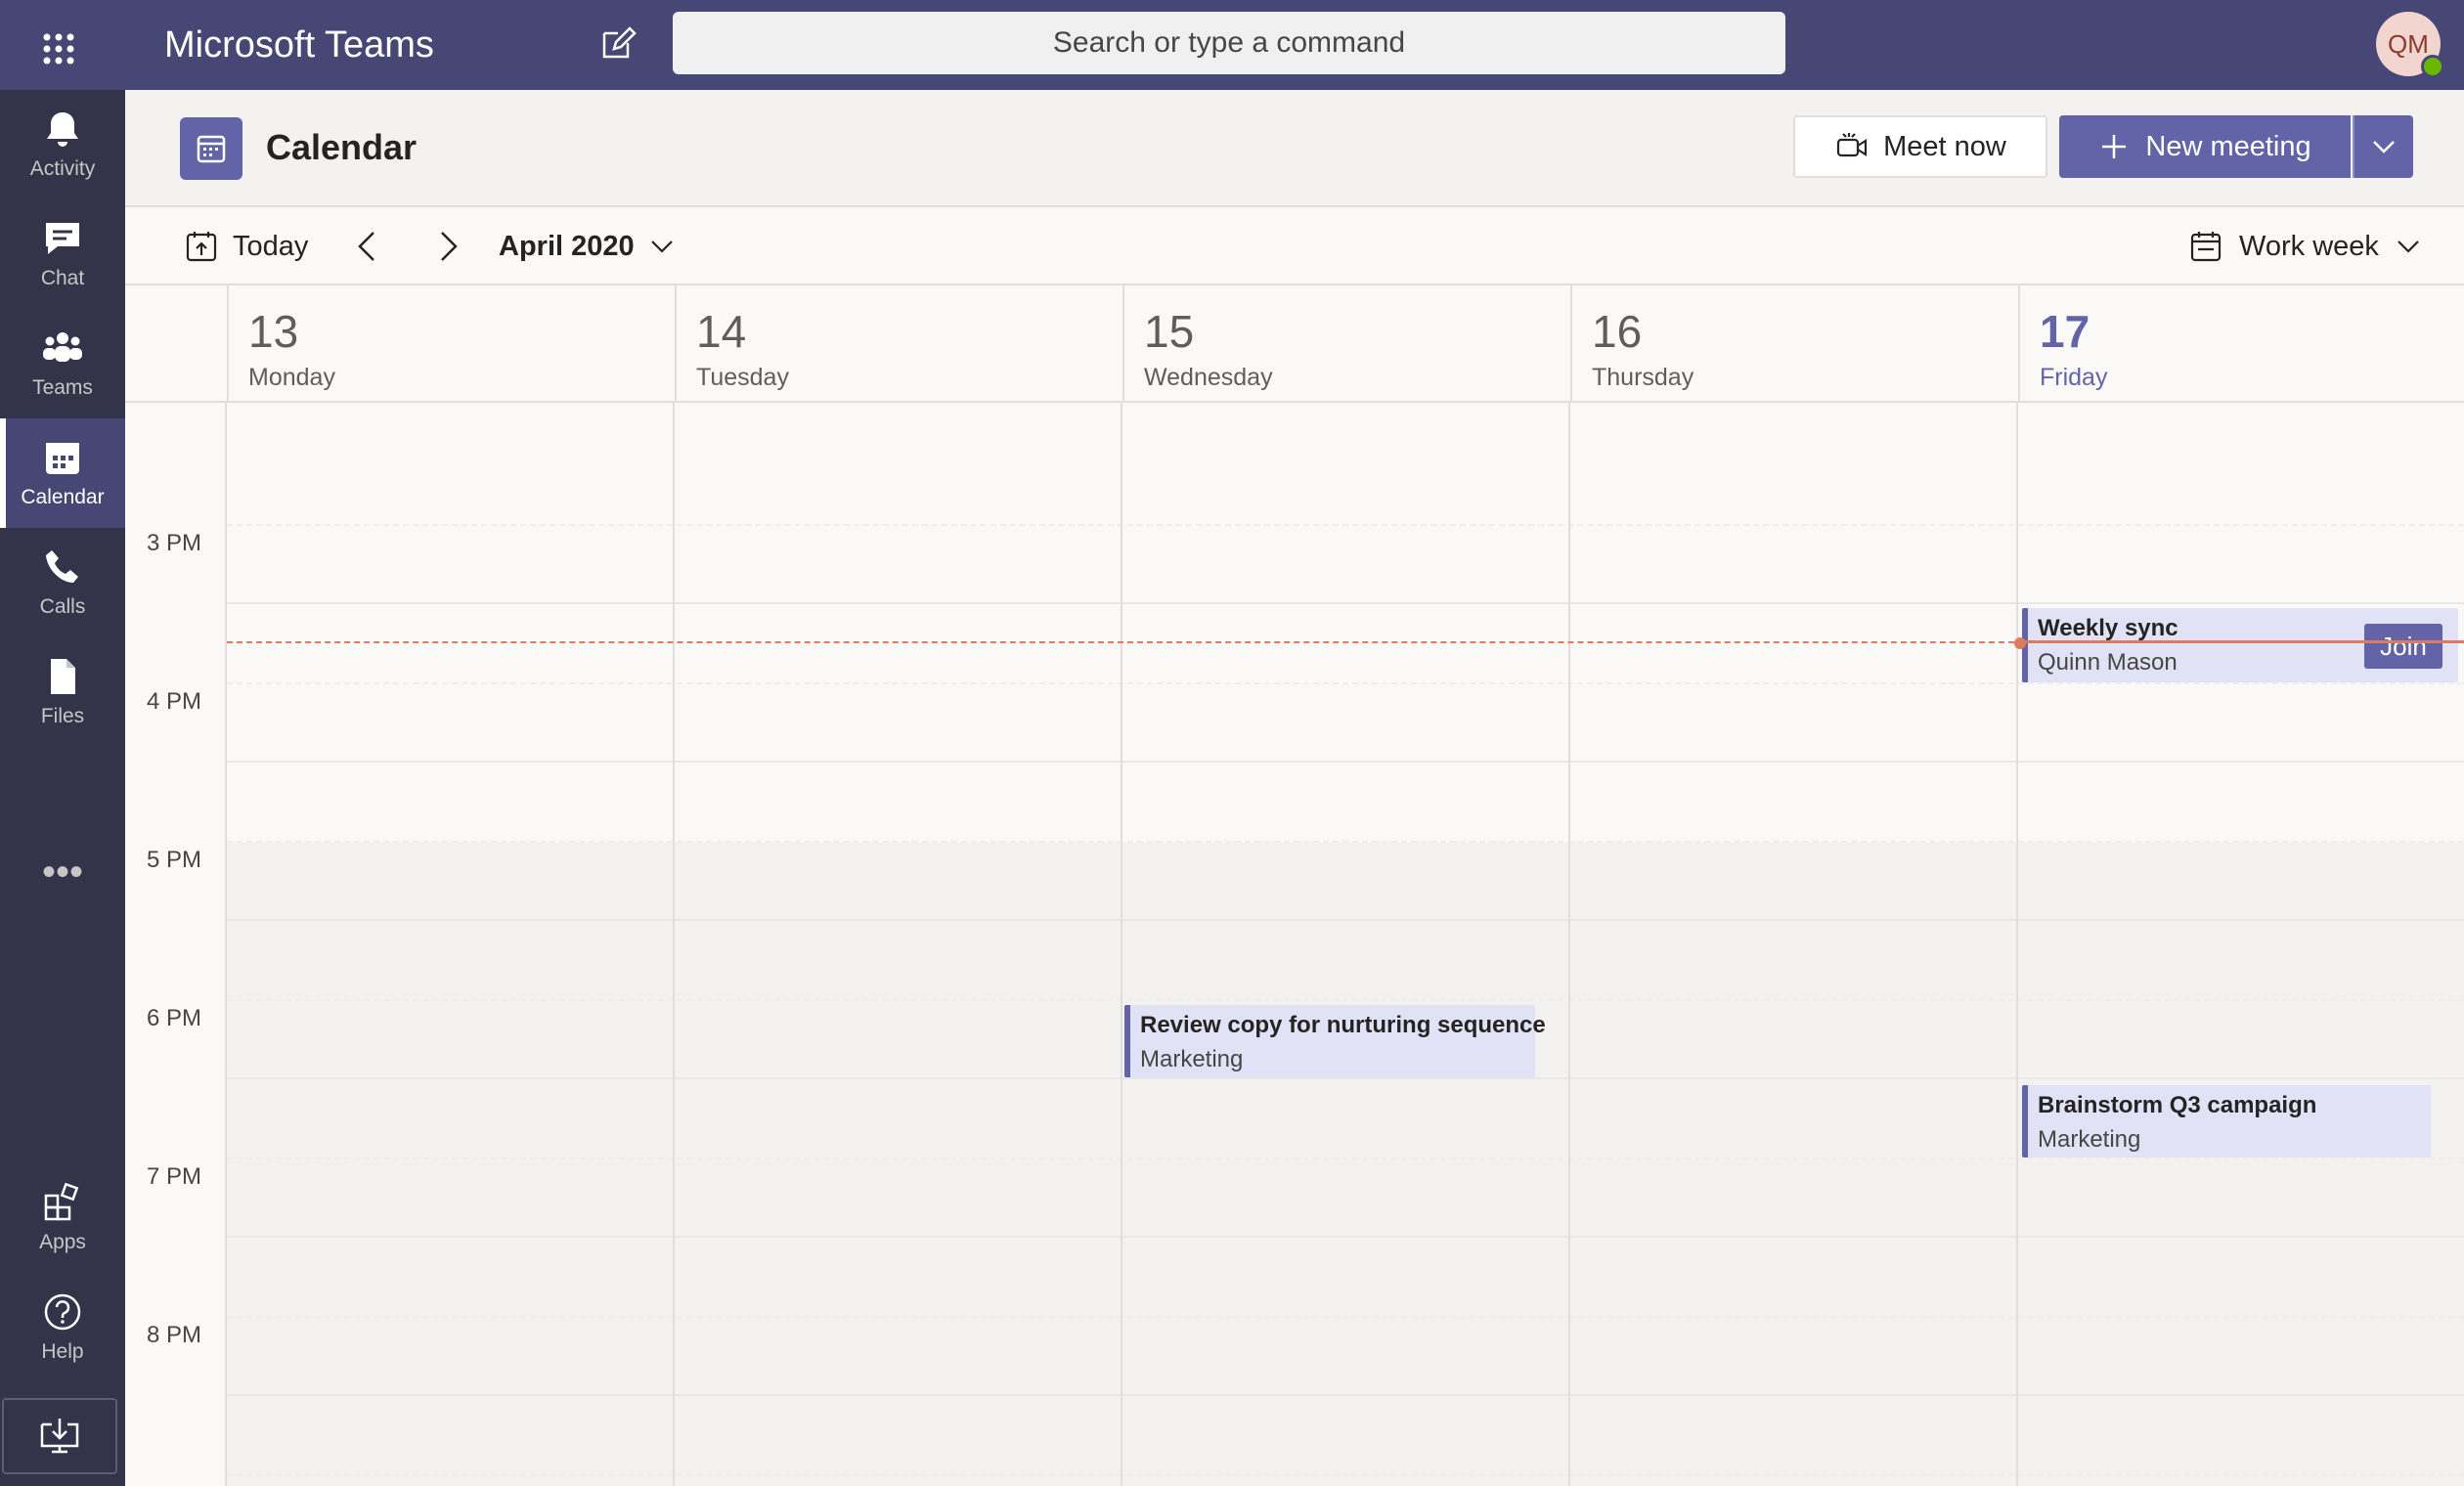 This screenshot has height=1486, width=2464. I want to click on day-name: Wednesday, so click(1208, 377).